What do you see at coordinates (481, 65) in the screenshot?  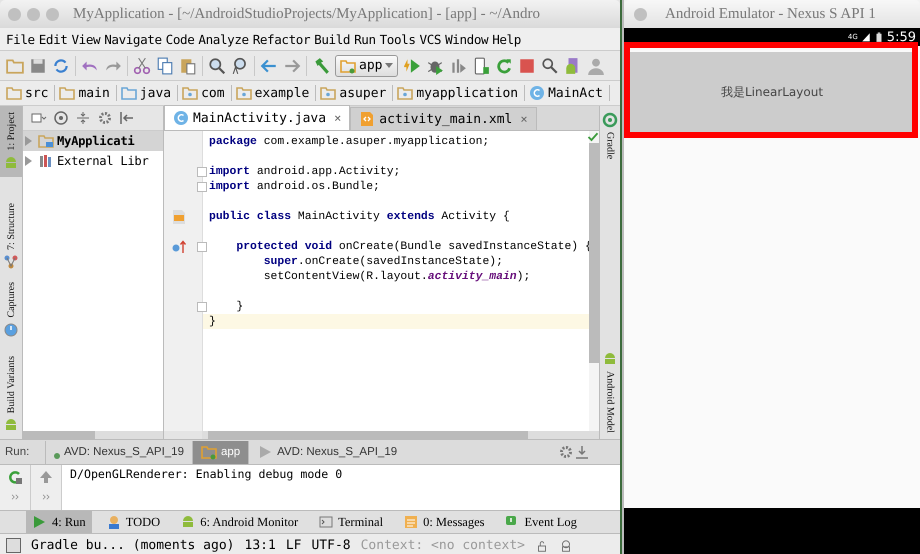 I see `device-icon` at bounding box center [481, 65].